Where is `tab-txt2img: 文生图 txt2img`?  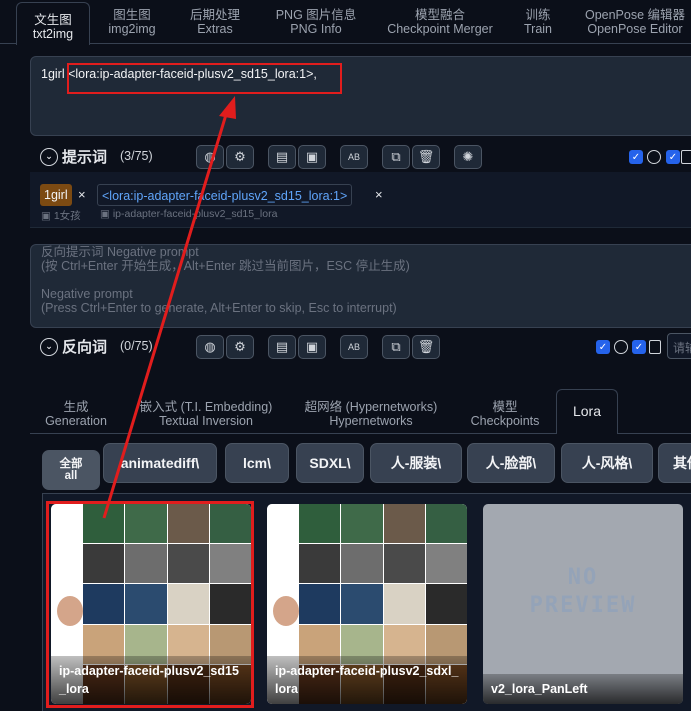 tab-txt2img: 文生图 txt2img is located at coordinates (53, 23).